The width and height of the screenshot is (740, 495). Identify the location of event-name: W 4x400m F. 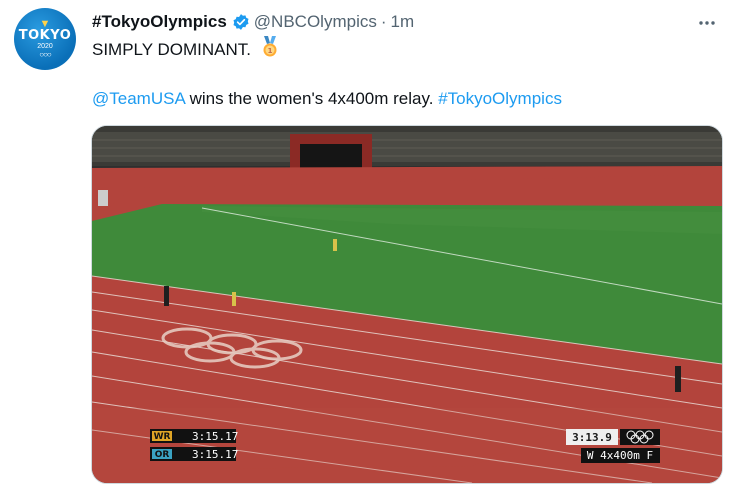
(620, 455).